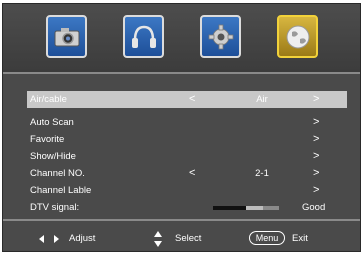  What do you see at coordinates (187, 190) in the screenshot?
I see `menu-item-channel-lable: Channel Lable >` at bounding box center [187, 190].